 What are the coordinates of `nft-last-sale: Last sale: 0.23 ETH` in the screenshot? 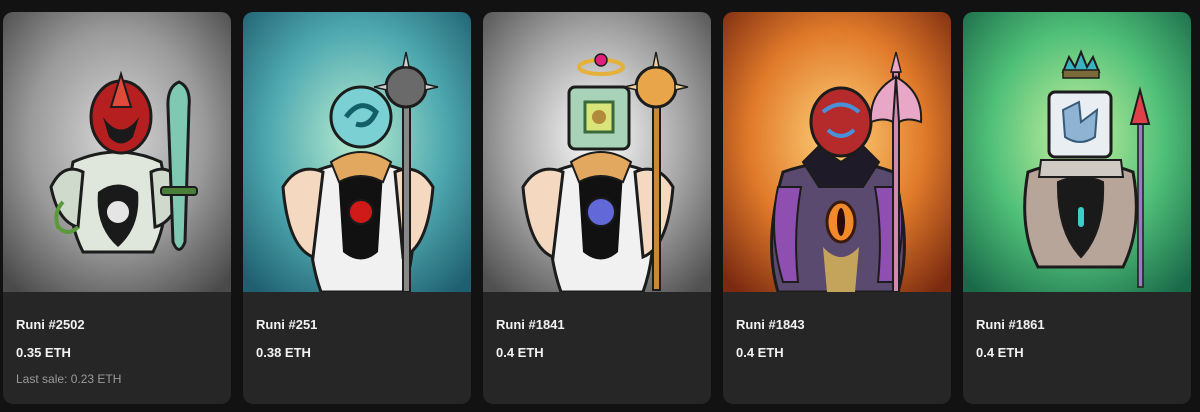 It's located at (69, 379).